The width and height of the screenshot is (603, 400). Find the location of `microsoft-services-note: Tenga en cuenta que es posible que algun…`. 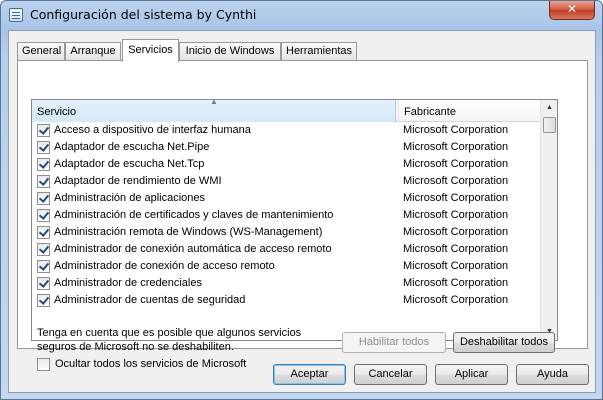

microsoft-services-note: Tenga en cuenta que es posible que algun… is located at coordinates (169, 340).